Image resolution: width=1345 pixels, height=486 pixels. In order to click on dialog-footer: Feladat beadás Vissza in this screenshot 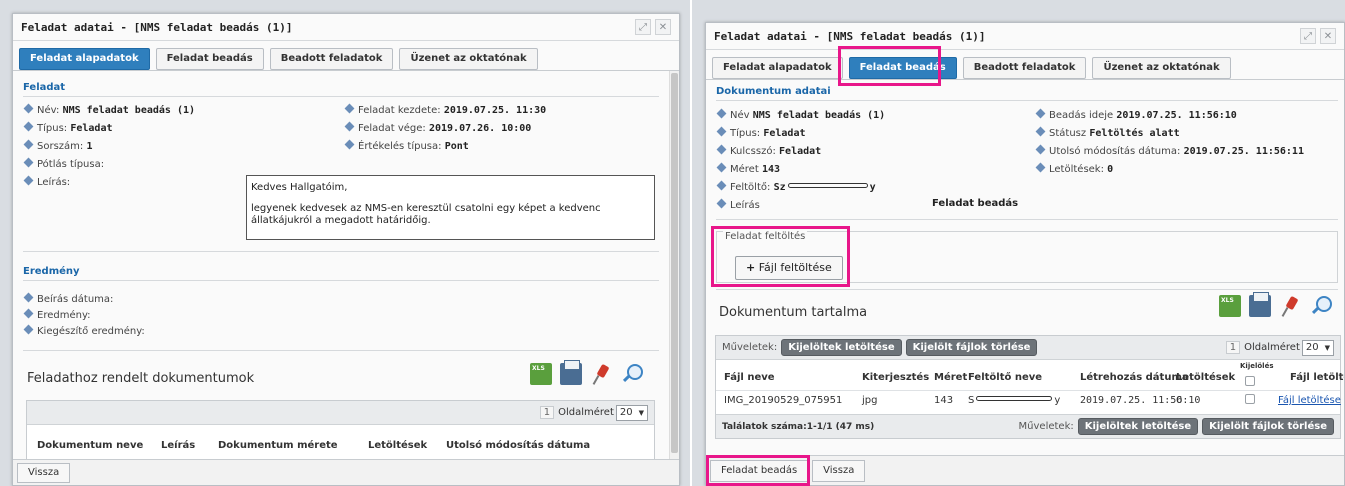, I will do `click(1025, 470)`.